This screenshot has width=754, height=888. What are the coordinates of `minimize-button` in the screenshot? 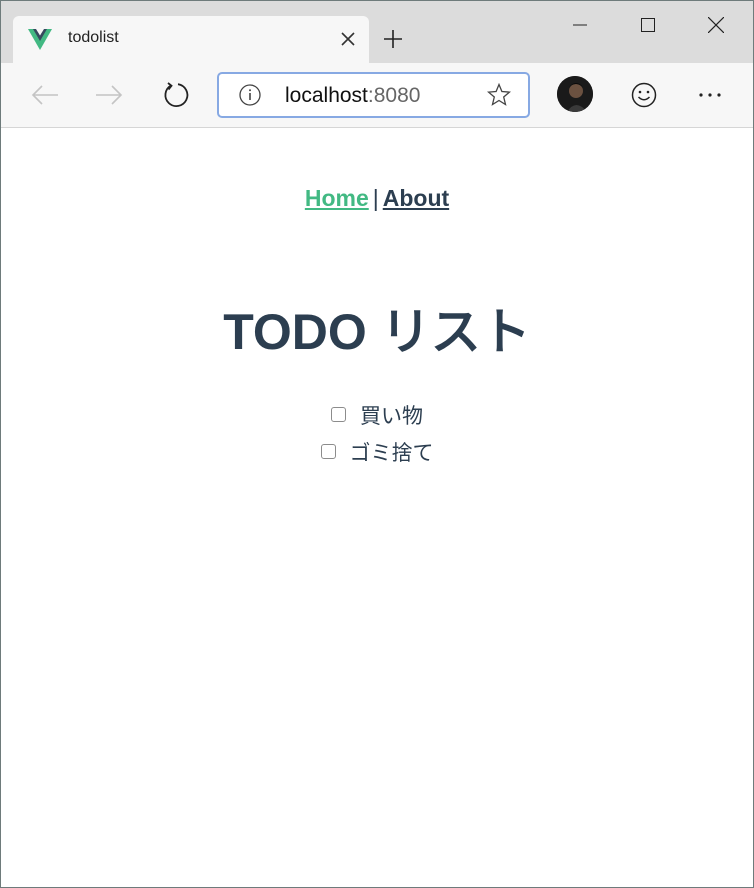 It's located at (580, 25).